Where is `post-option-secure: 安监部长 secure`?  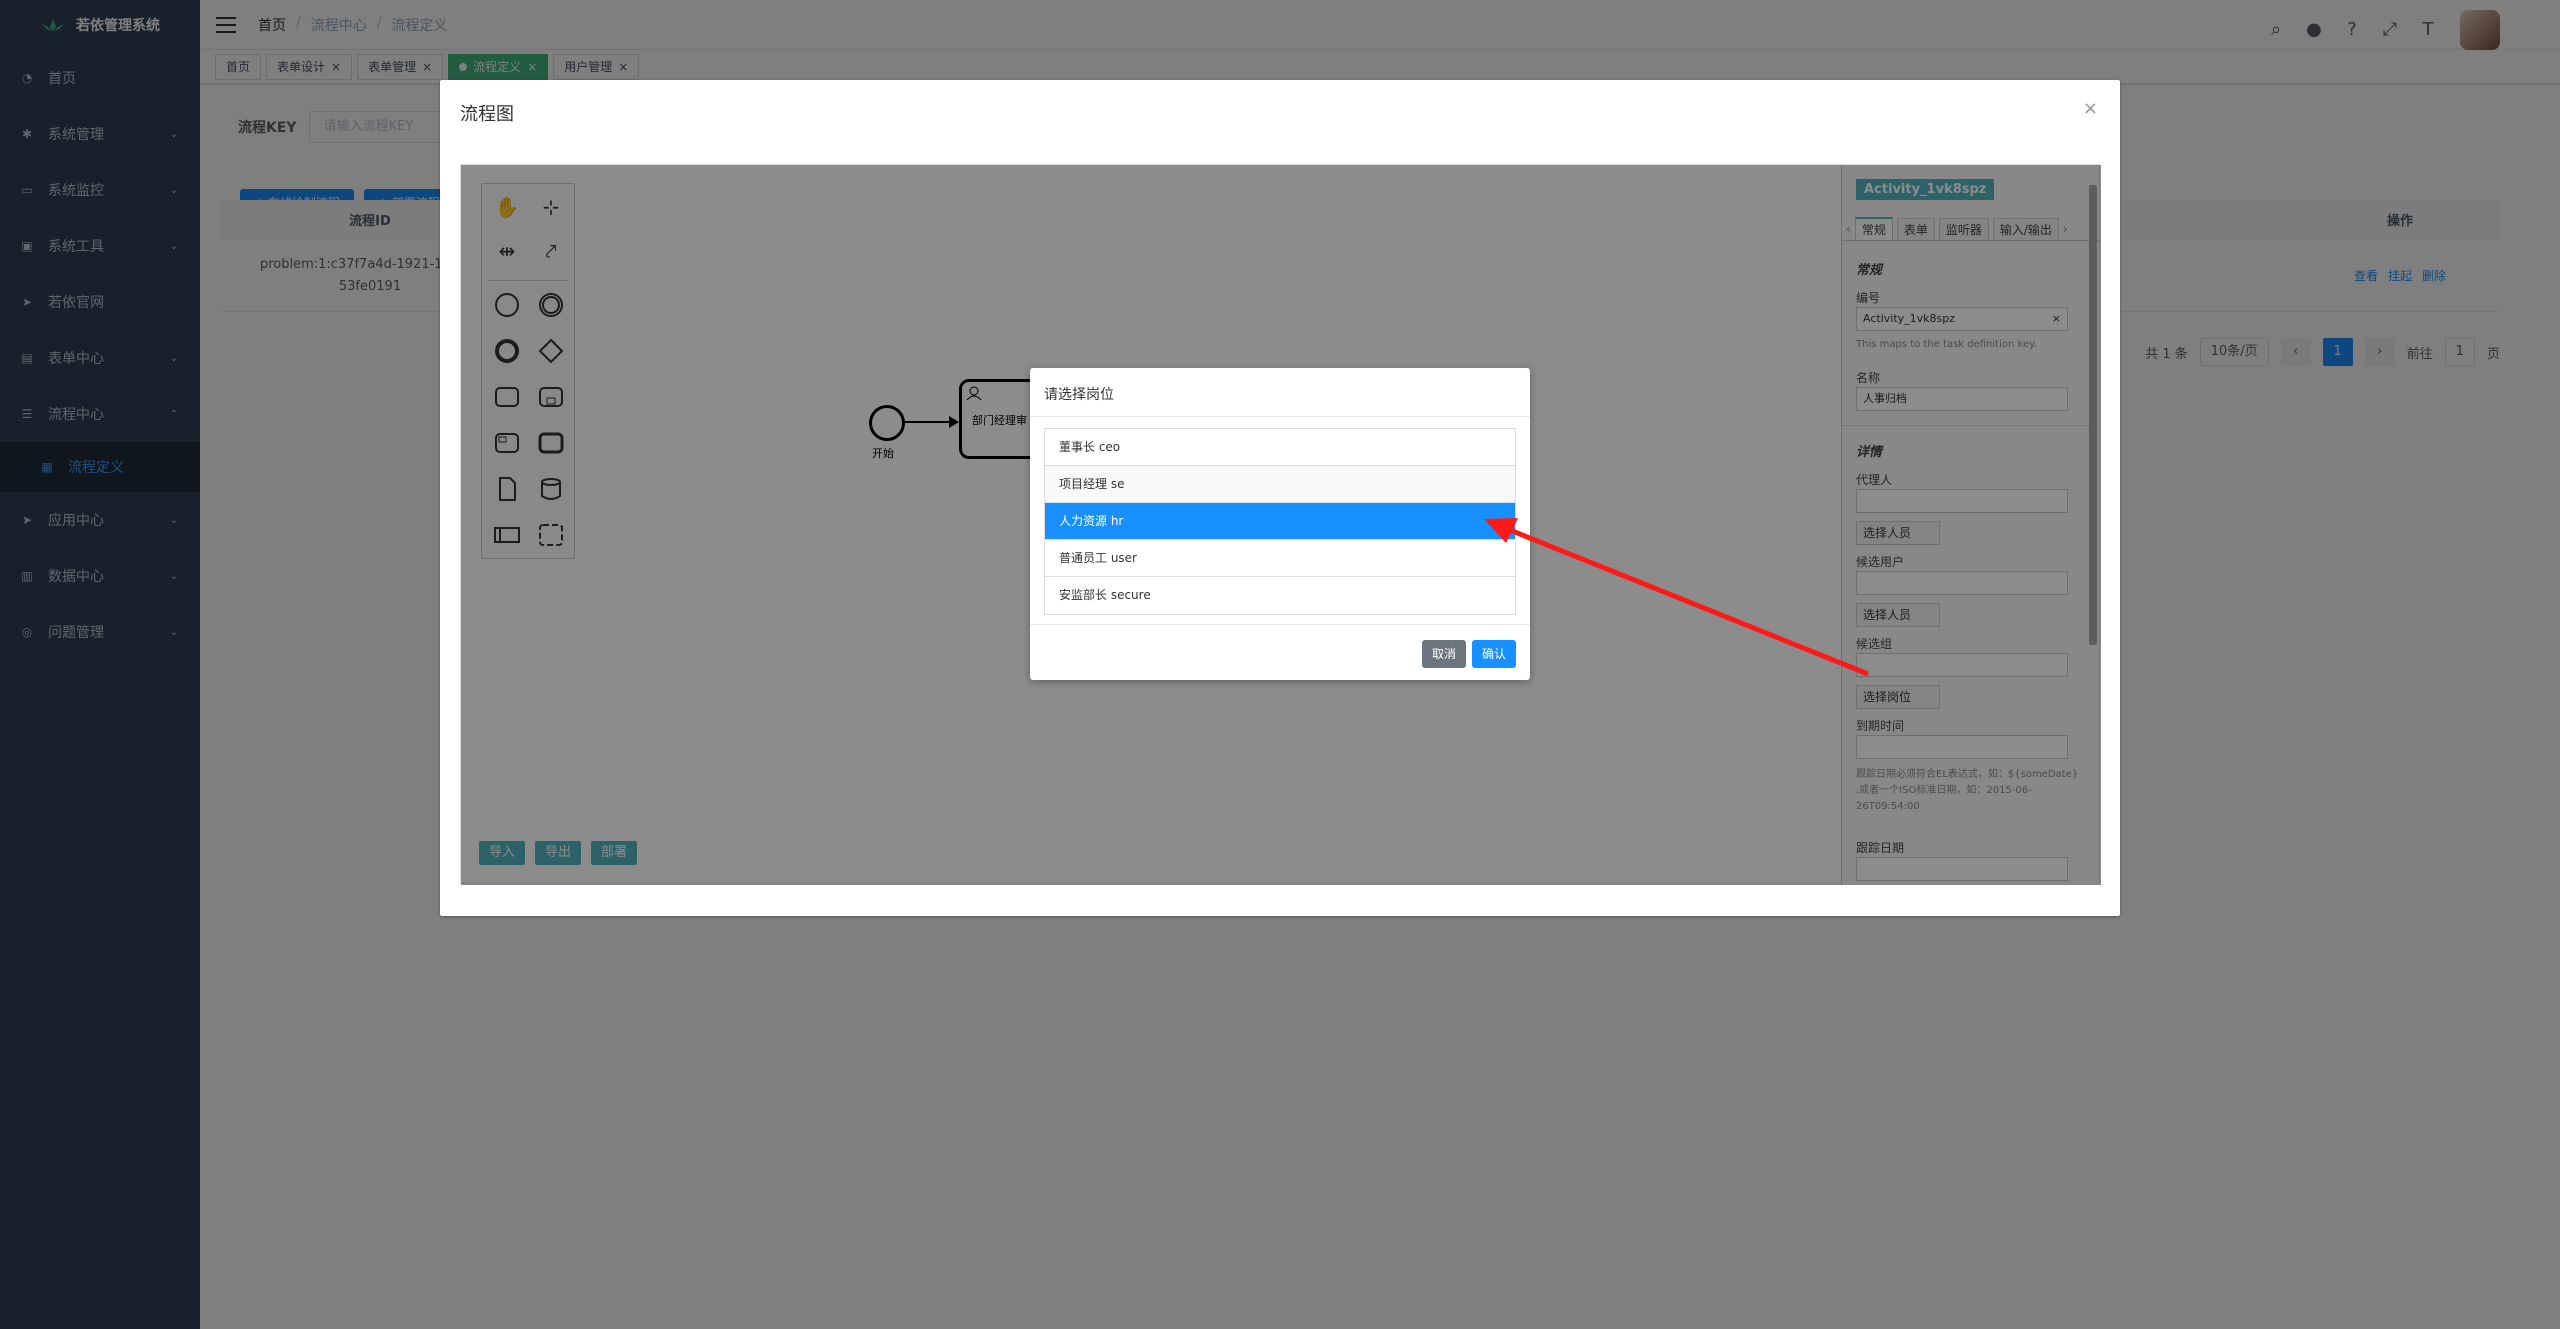 post-option-secure: 安监部长 secure is located at coordinates (1280, 595).